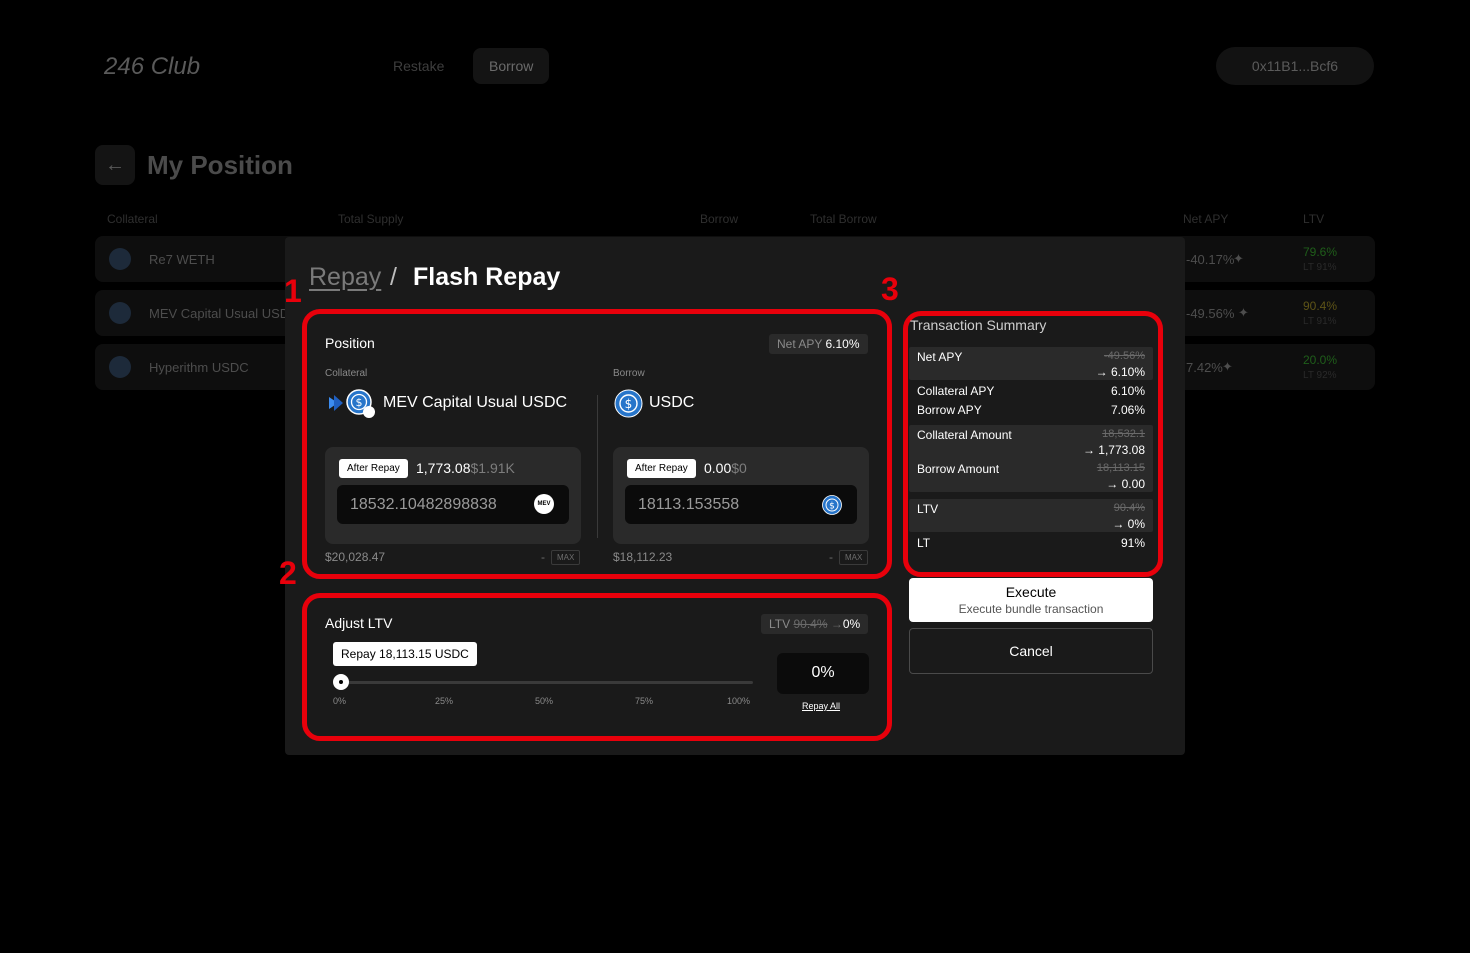 This screenshot has height=953, width=1470. What do you see at coordinates (940, 357) in the screenshot?
I see `summary-net-apy-label: Net APY` at bounding box center [940, 357].